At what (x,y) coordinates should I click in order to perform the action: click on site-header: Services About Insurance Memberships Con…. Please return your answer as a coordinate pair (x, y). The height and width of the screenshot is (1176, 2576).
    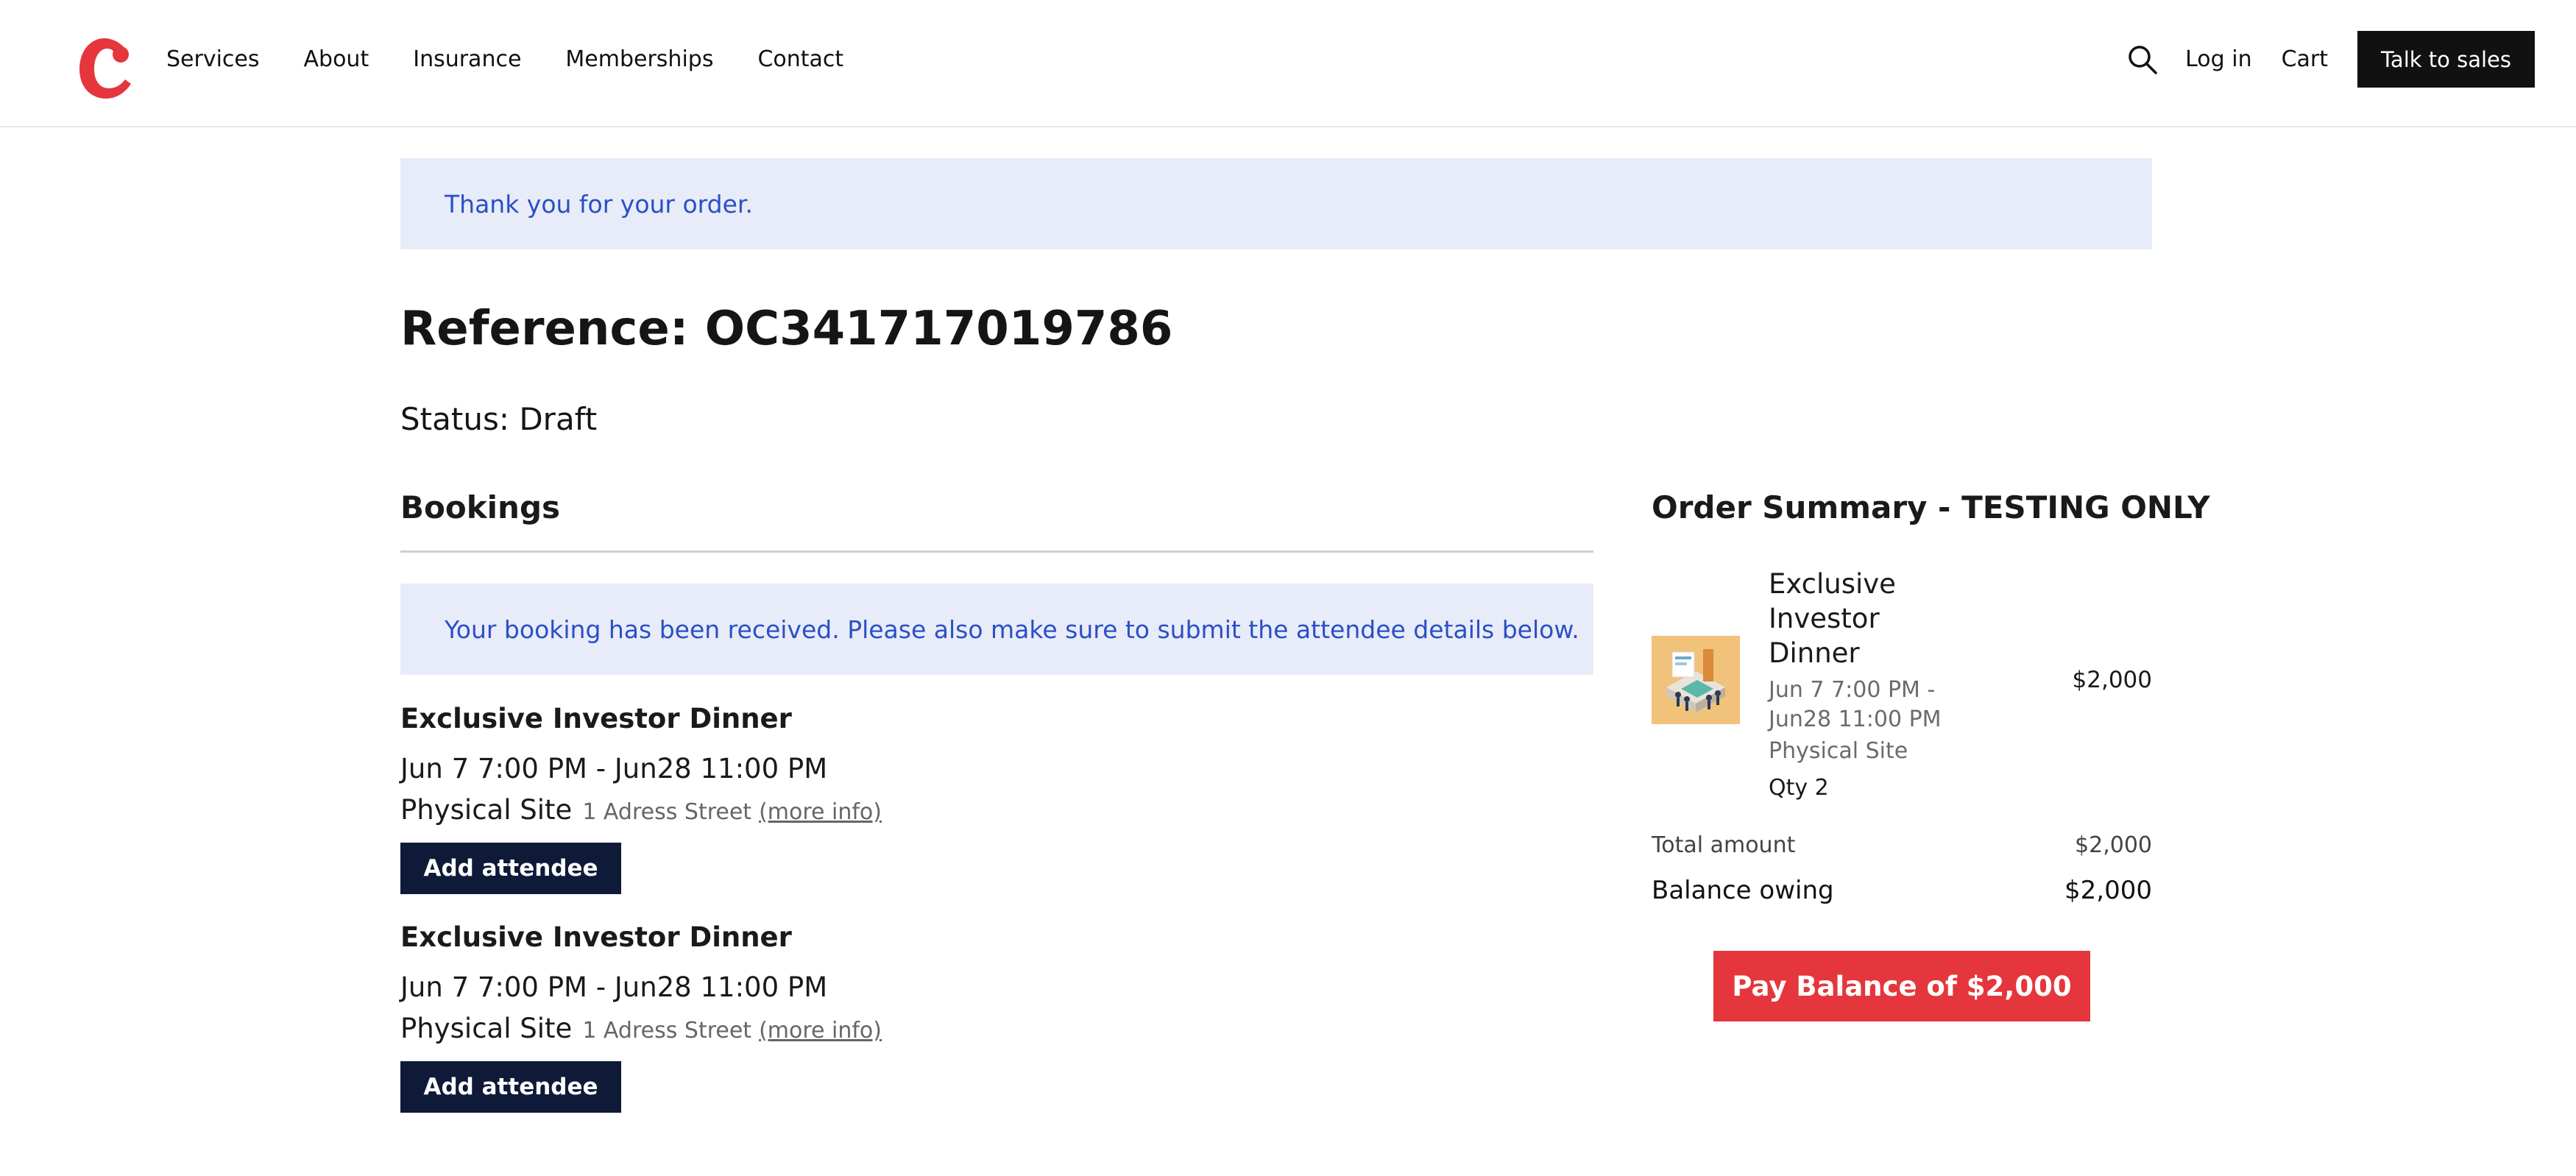
    Looking at the image, I should click on (1288, 63).